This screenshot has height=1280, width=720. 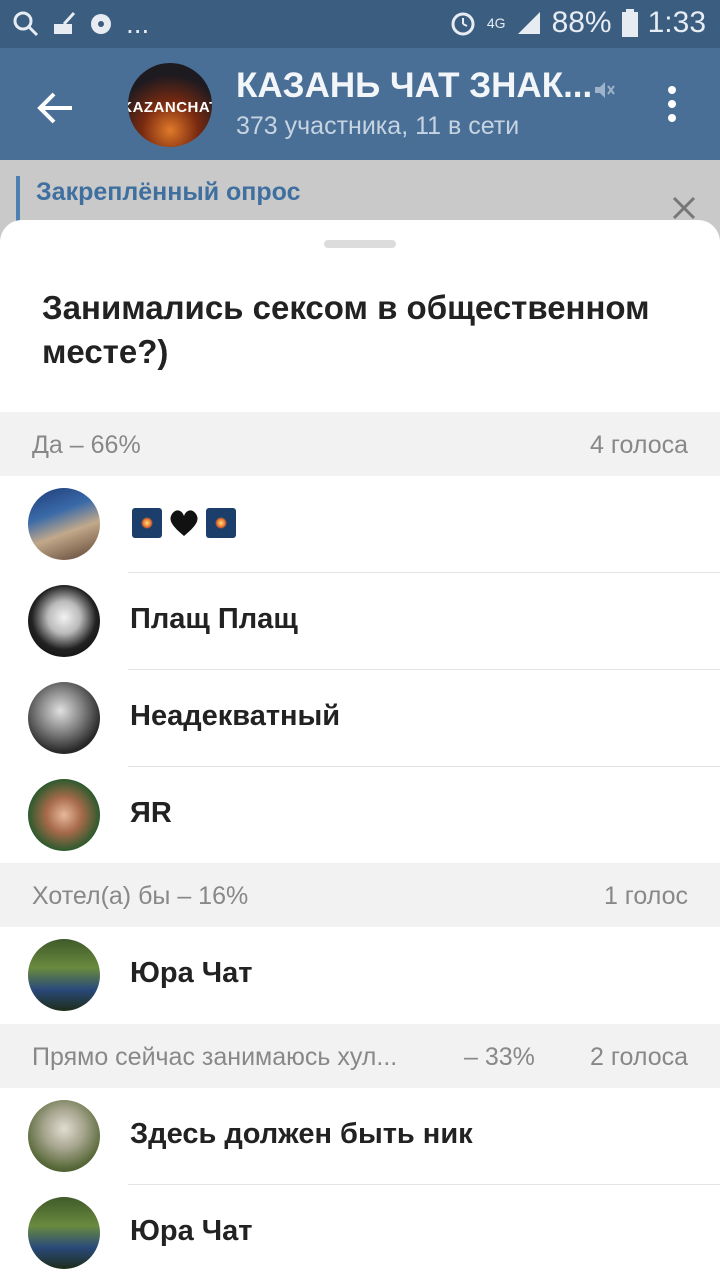 What do you see at coordinates (101, 24) in the screenshot?
I see `disc-icon` at bounding box center [101, 24].